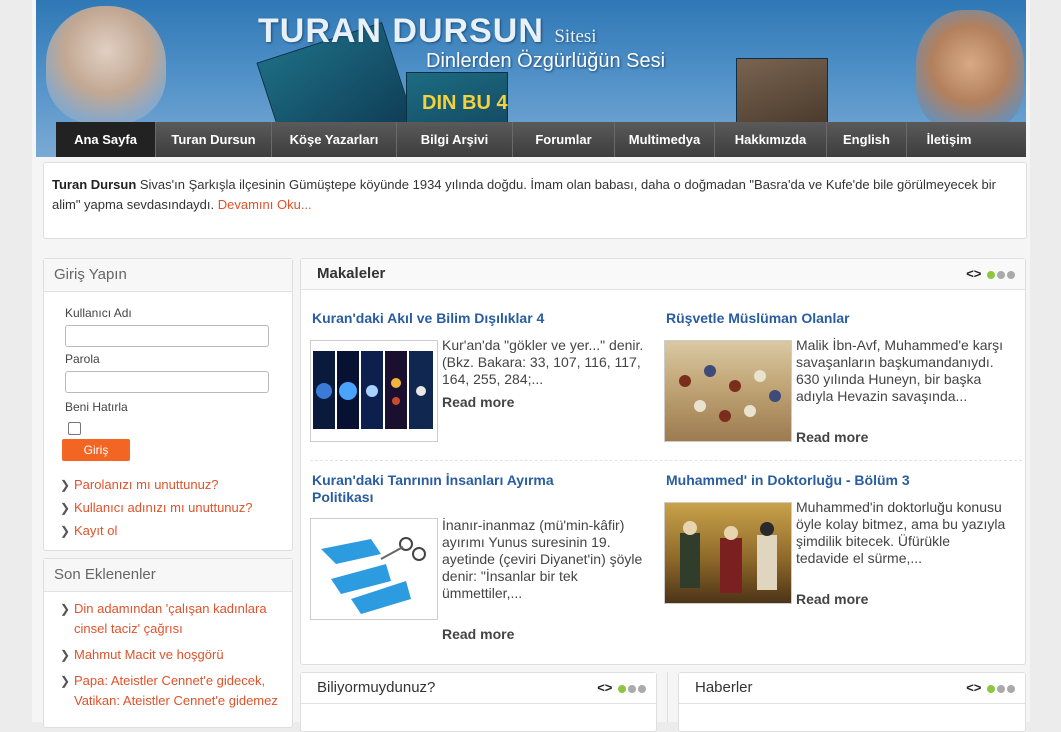 The image size is (1061, 732). I want to click on nav-item-bilgi-arsivi: Bilgi Arşivi, so click(455, 139).